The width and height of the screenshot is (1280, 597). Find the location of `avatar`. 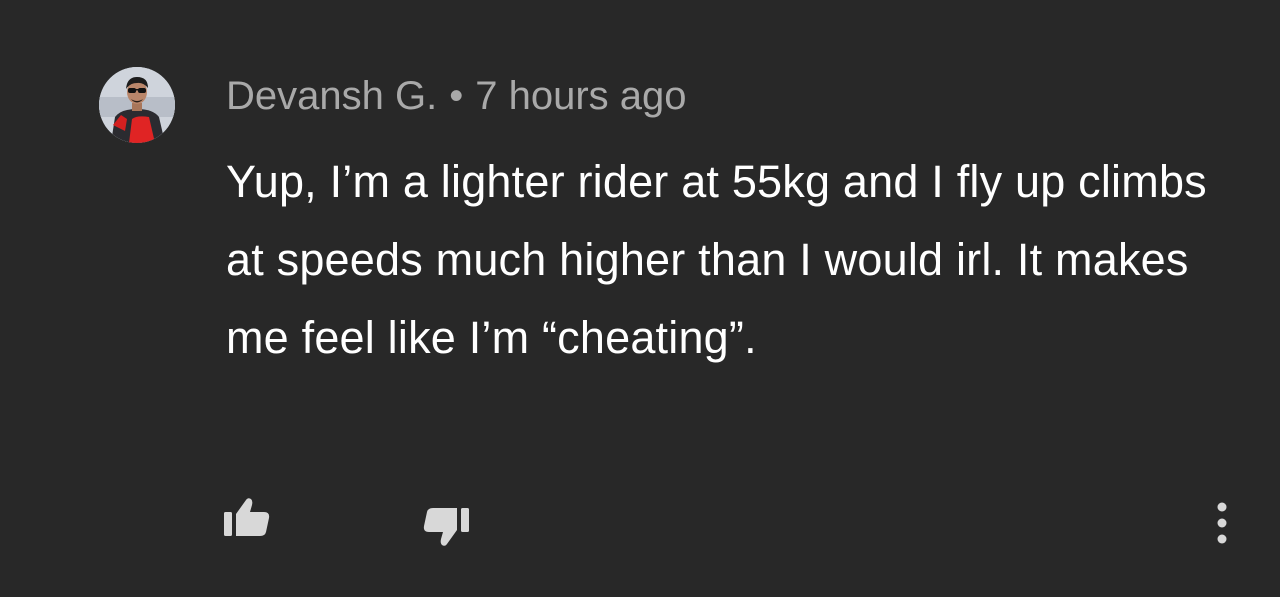

avatar is located at coordinates (137, 105).